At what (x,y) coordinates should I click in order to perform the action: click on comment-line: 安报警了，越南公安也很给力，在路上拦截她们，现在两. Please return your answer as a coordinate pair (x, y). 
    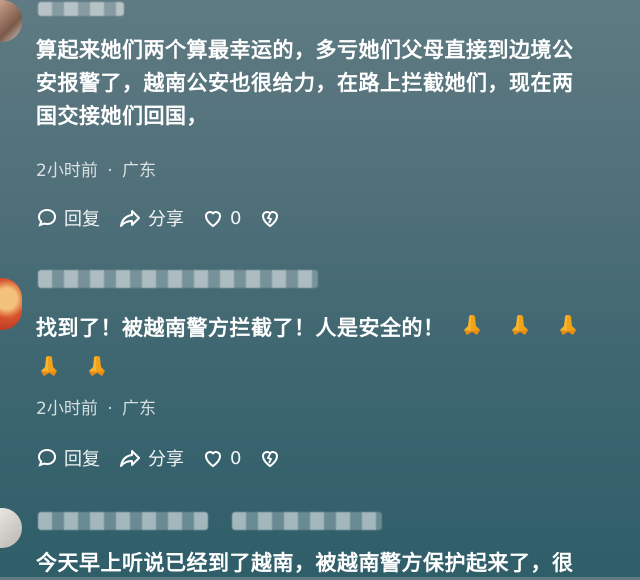
    Looking at the image, I should click on (305, 83).